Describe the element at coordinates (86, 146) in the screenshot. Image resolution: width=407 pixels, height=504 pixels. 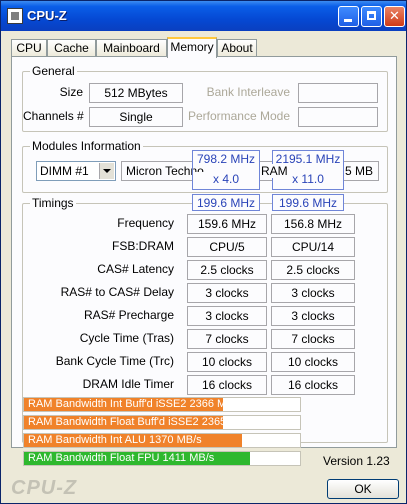
I see `modules-label: Modules Information` at that location.